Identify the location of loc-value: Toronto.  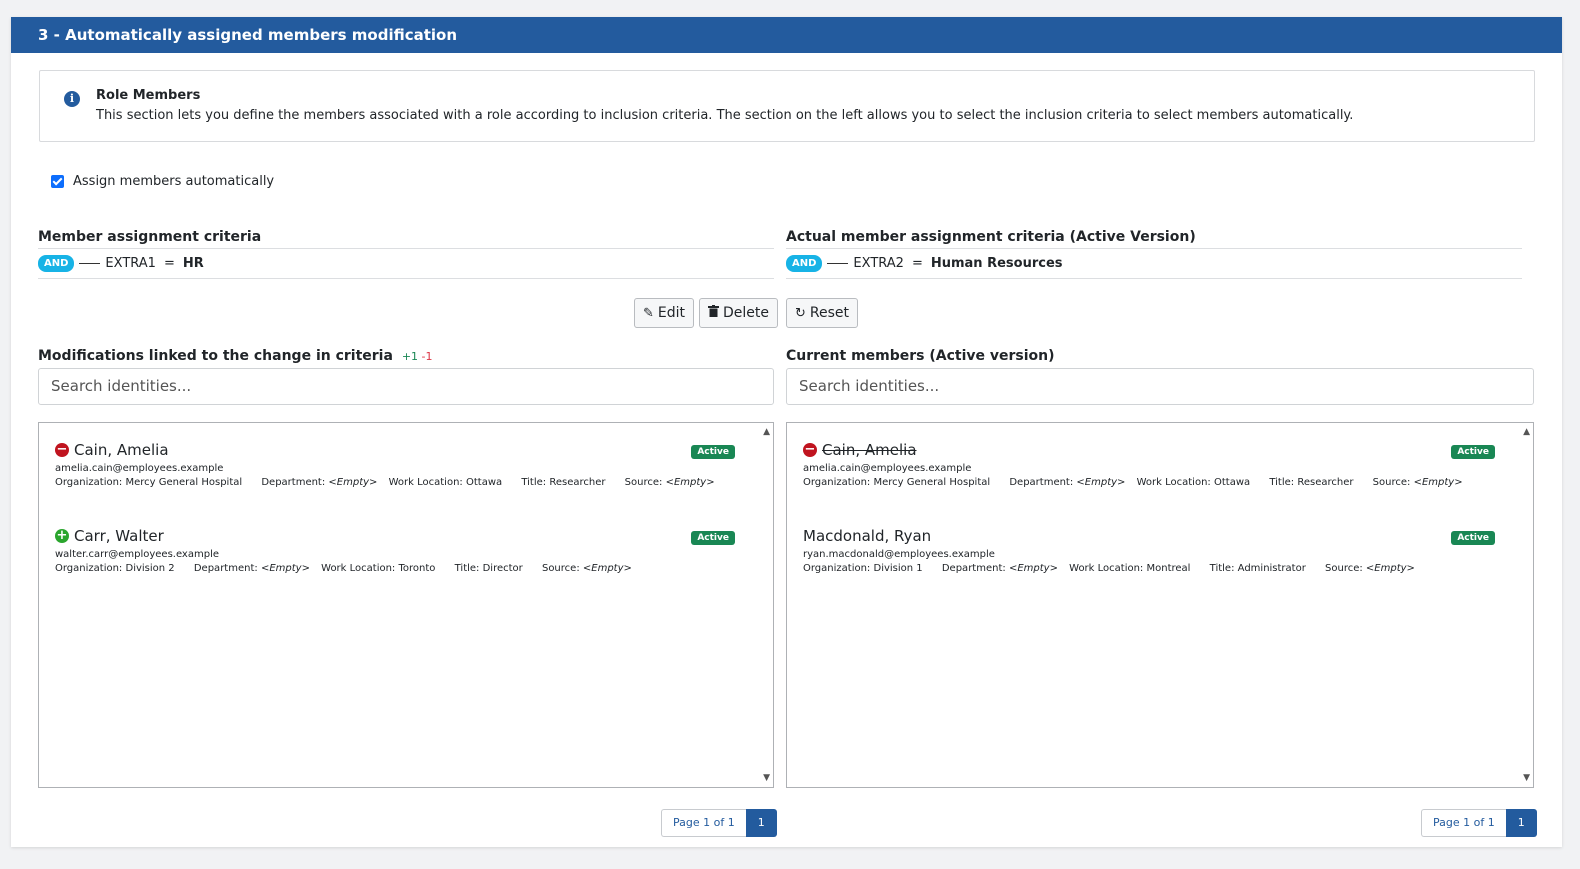
(417, 568).